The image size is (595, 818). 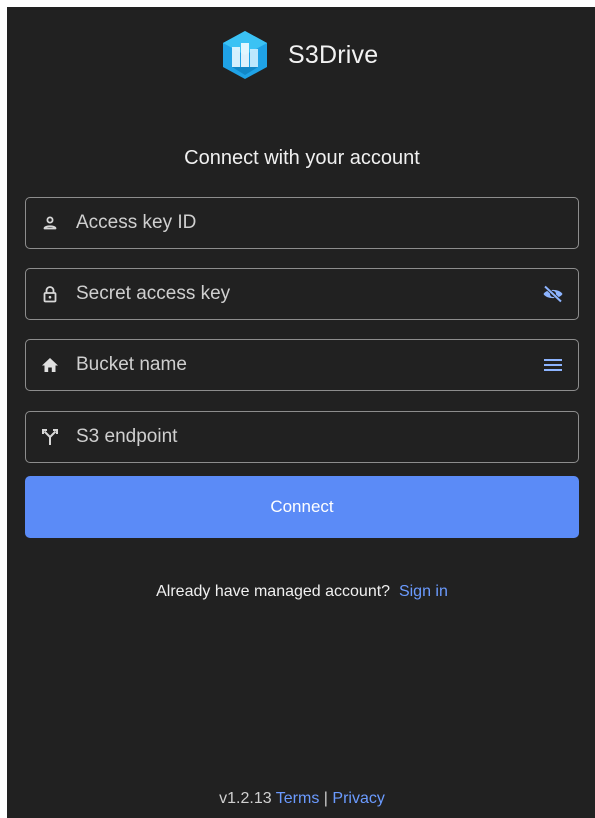 I want to click on connect-button: Connect, so click(x=302, y=507).